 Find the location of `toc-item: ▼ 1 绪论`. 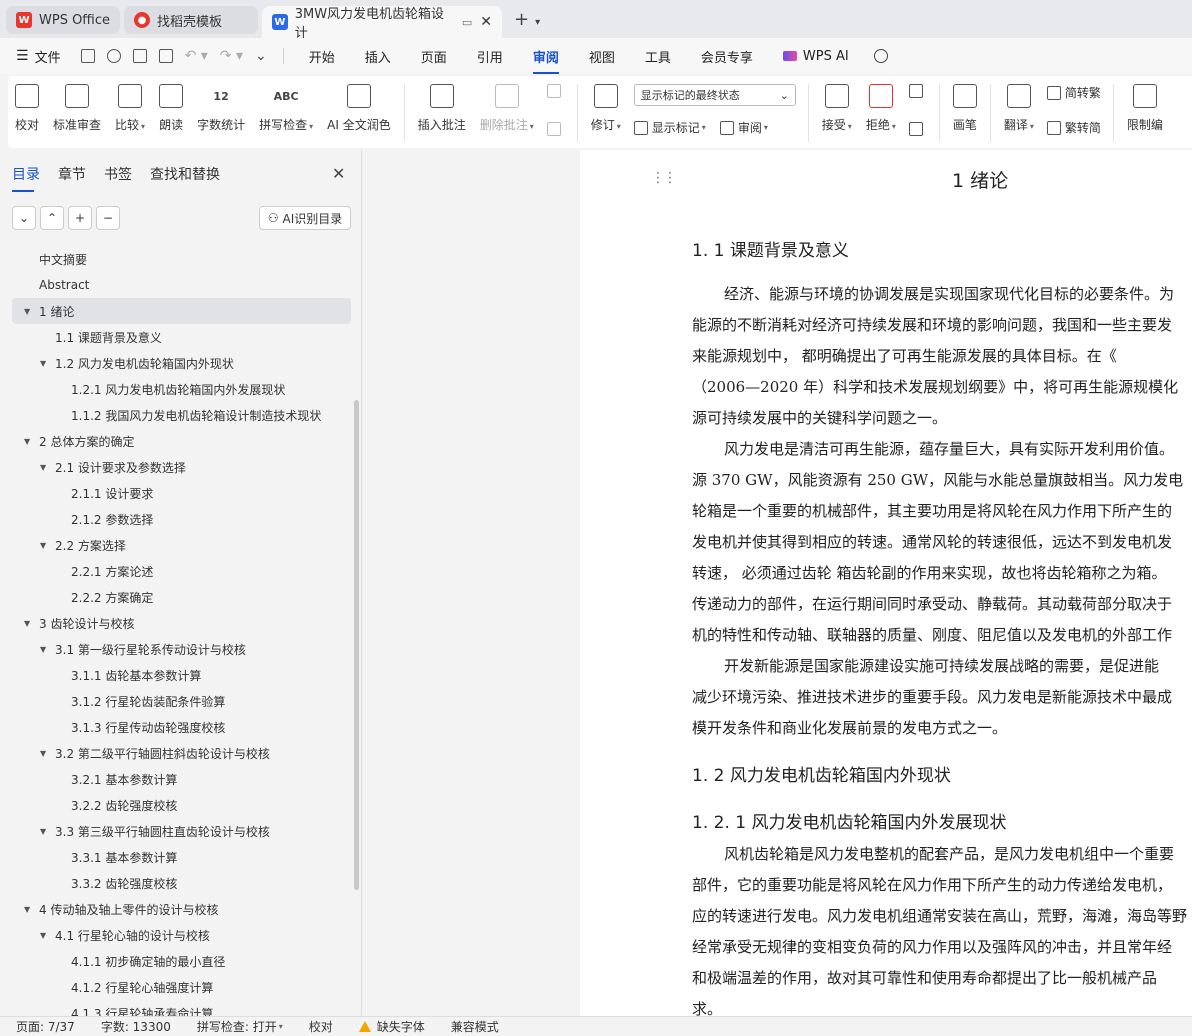

toc-item: ▼ 1 绪论 is located at coordinates (181, 311).